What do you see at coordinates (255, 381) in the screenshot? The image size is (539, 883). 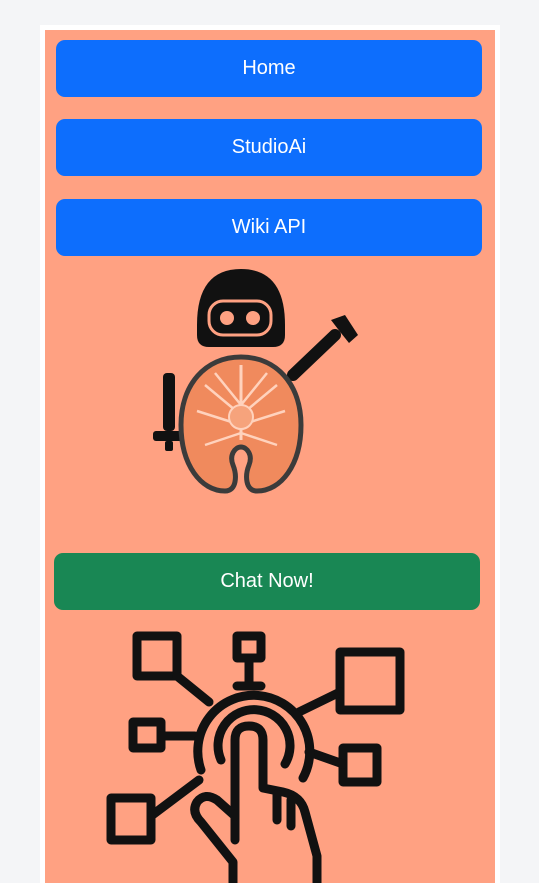 I see `salmon-robot-icon` at bounding box center [255, 381].